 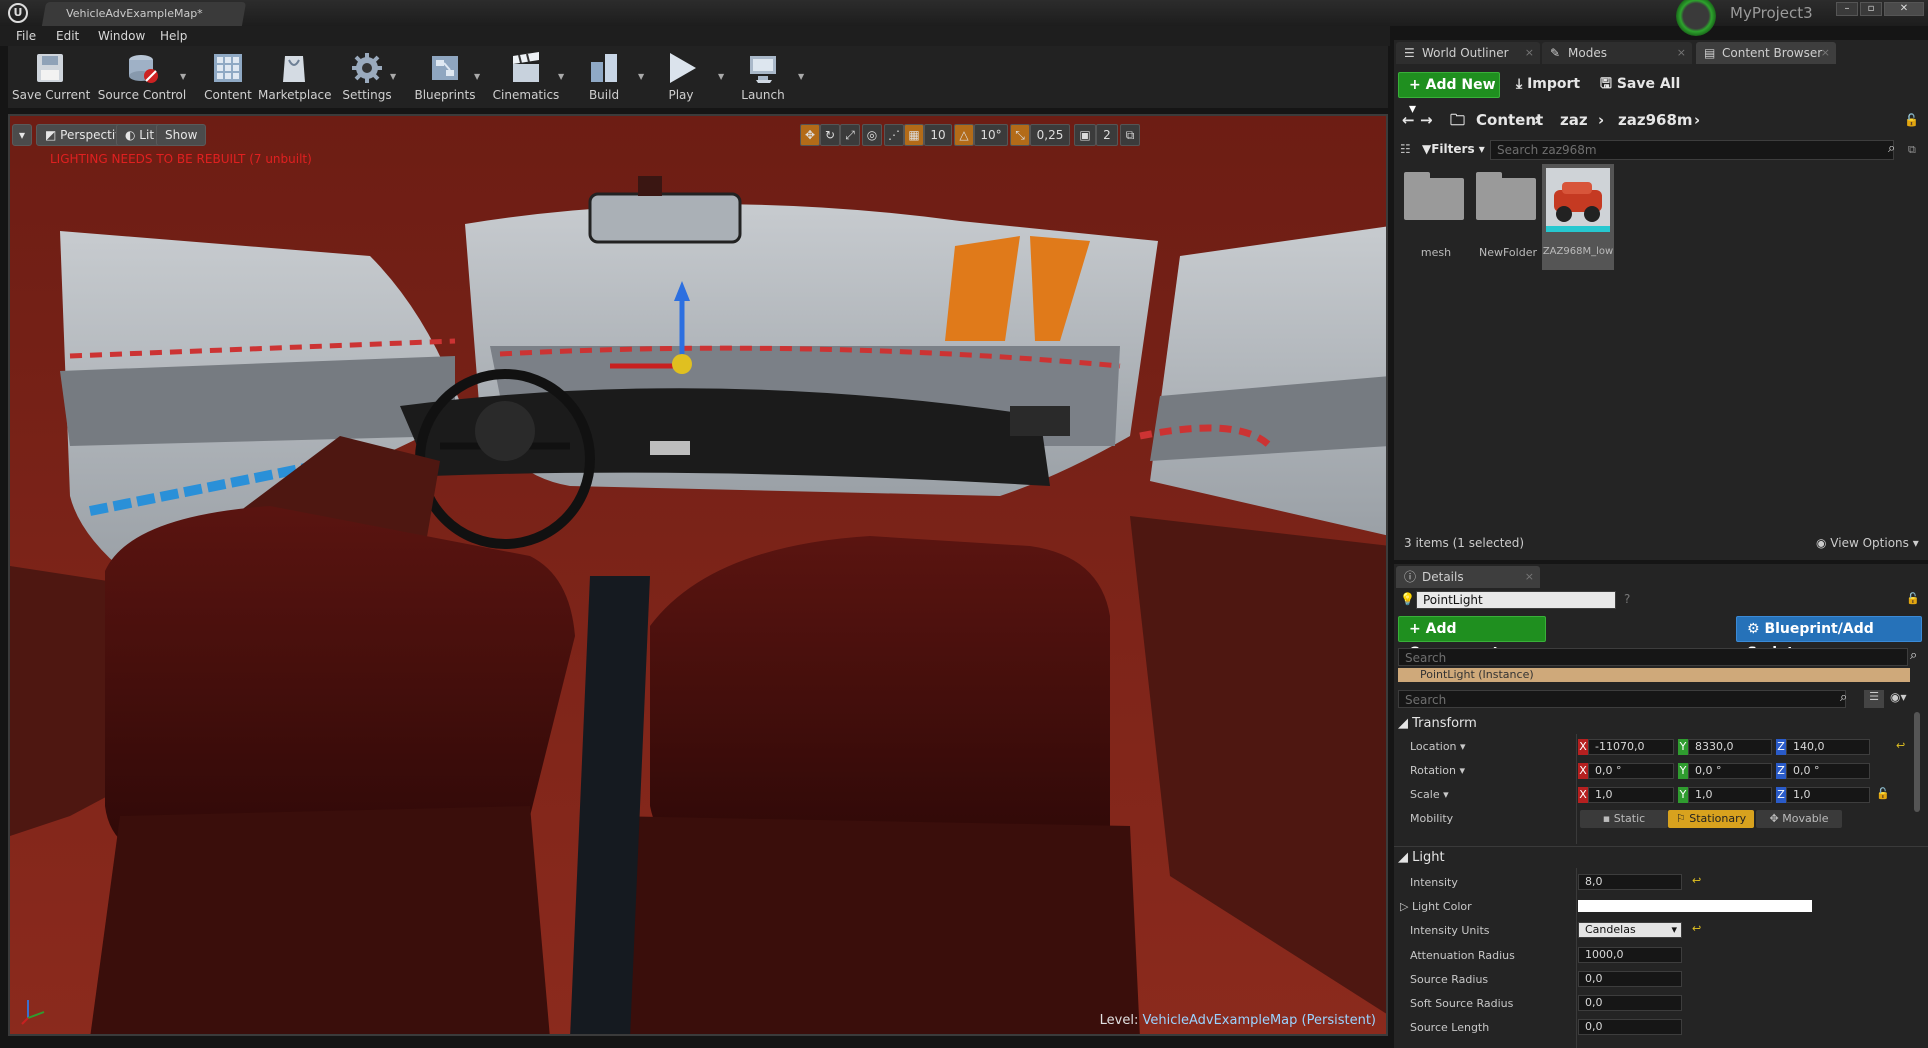 What do you see at coordinates (1617, 53) in the screenshot?
I see `tab-modes: ✎ Modes ×` at bounding box center [1617, 53].